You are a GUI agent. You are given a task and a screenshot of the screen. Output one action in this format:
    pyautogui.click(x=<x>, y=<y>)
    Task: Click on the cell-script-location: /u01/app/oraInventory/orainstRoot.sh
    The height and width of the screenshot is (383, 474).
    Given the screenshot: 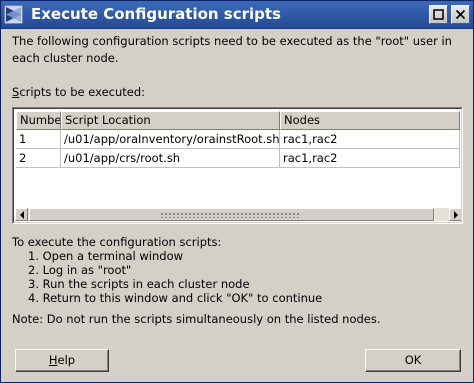 What is the action you would take?
    pyautogui.click(x=170, y=139)
    